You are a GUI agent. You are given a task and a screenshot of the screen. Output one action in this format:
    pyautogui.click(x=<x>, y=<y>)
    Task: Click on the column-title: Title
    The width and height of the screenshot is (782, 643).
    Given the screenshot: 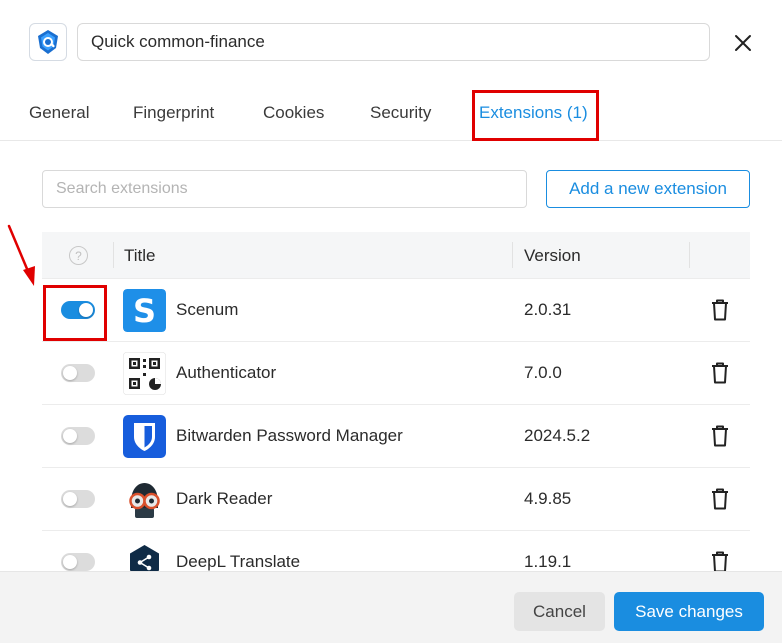 What is the action you would take?
    pyautogui.click(x=140, y=255)
    